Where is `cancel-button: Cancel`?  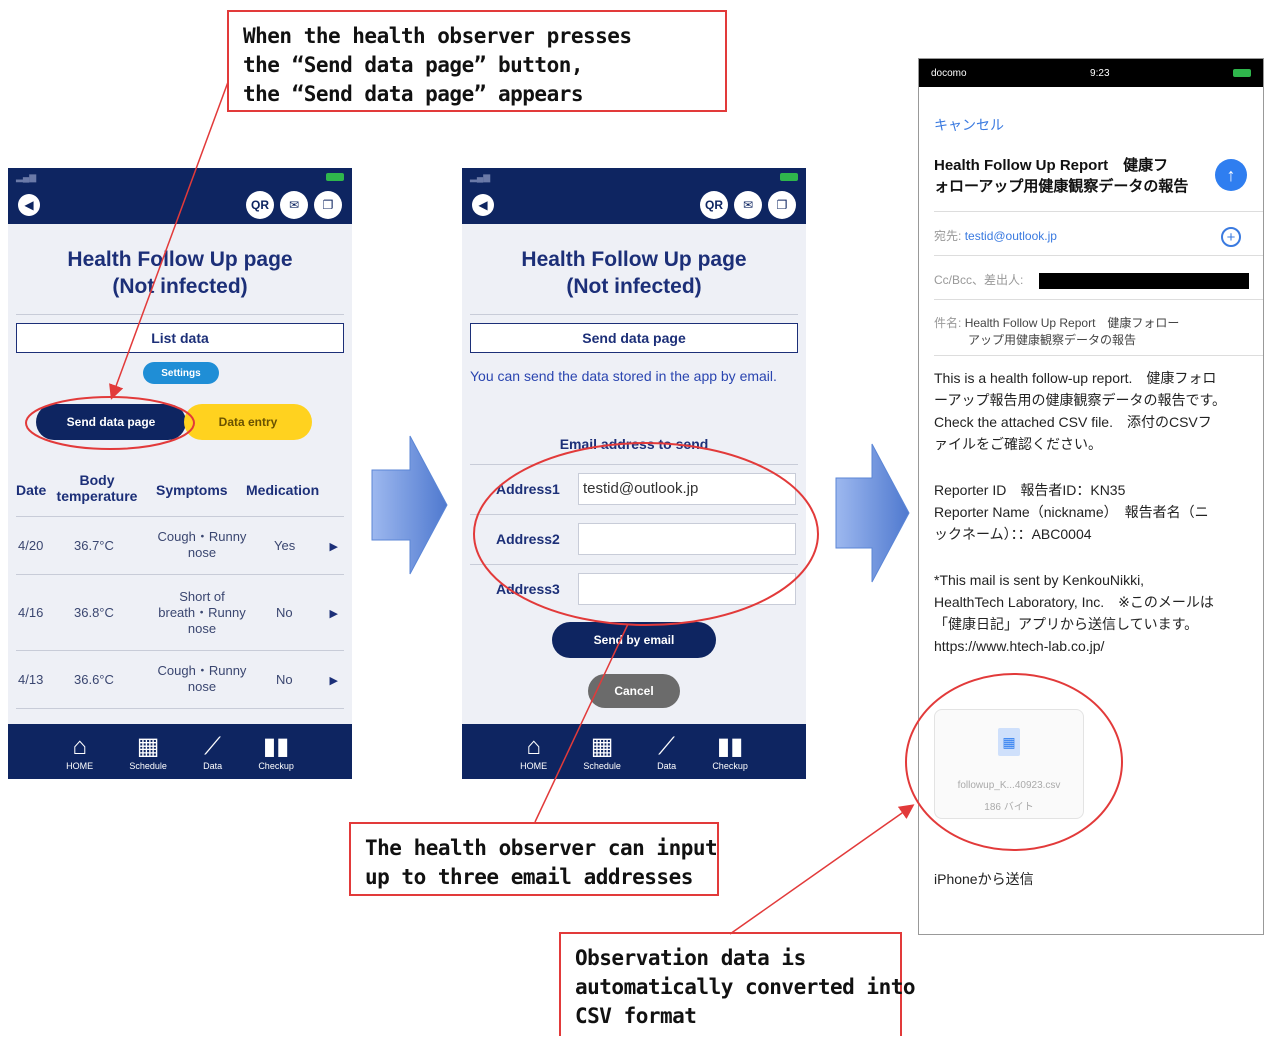
cancel-button: Cancel is located at coordinates (634, 691).